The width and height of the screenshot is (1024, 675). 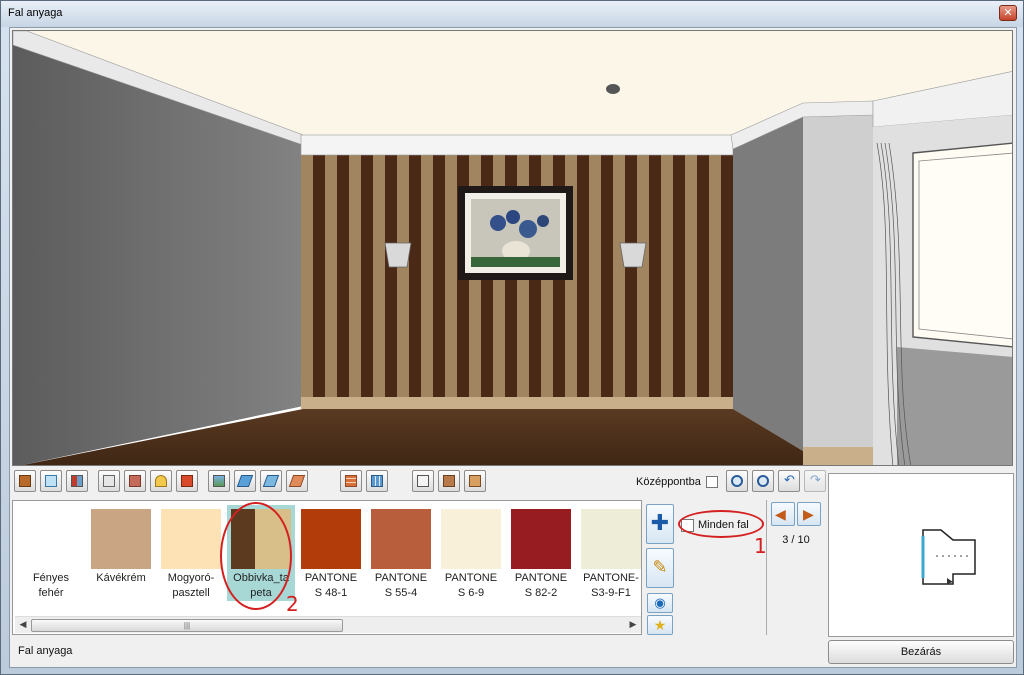 I want to click on wall-lamp-button, so click(x=187, y=481).